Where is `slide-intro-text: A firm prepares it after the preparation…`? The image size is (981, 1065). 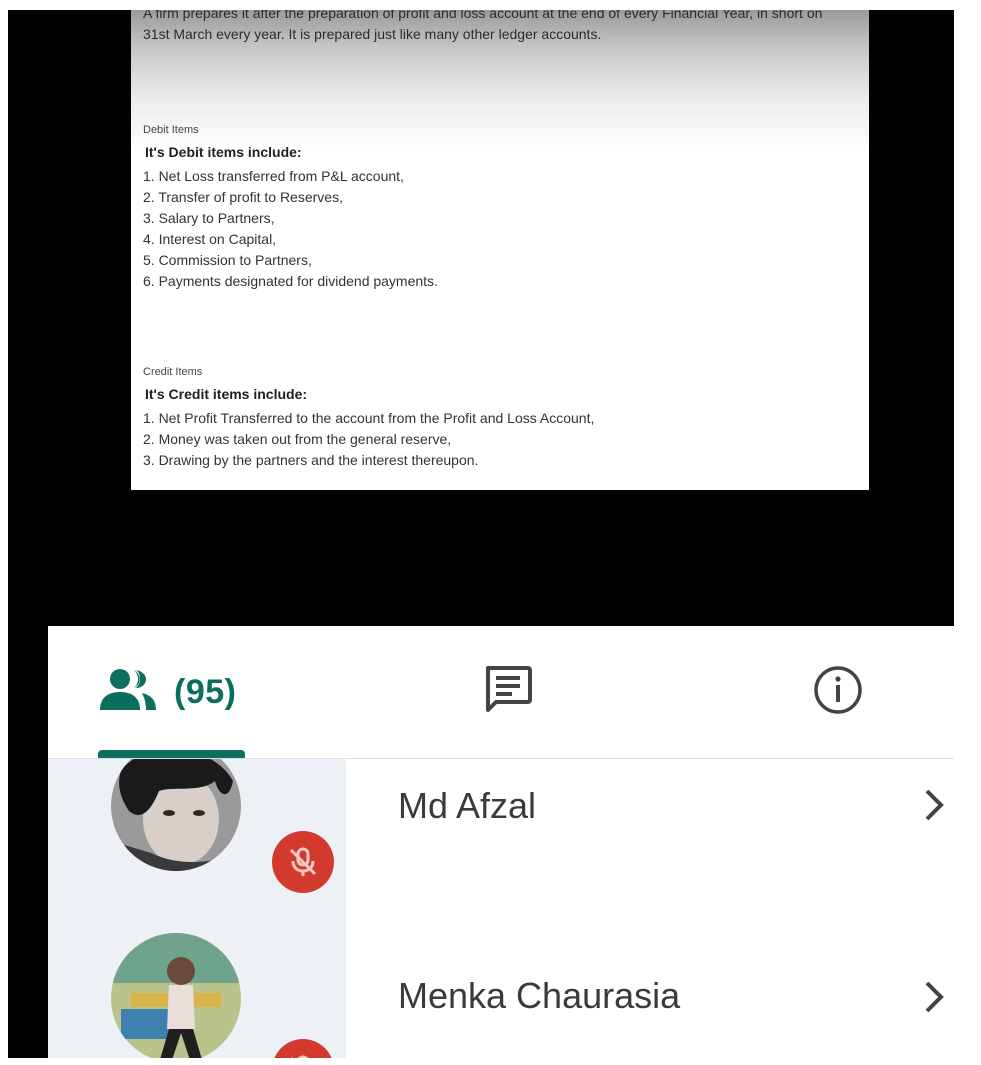
slide-intro-text: A firm prepares it after the preparation… is located at coordinates (483, 26).